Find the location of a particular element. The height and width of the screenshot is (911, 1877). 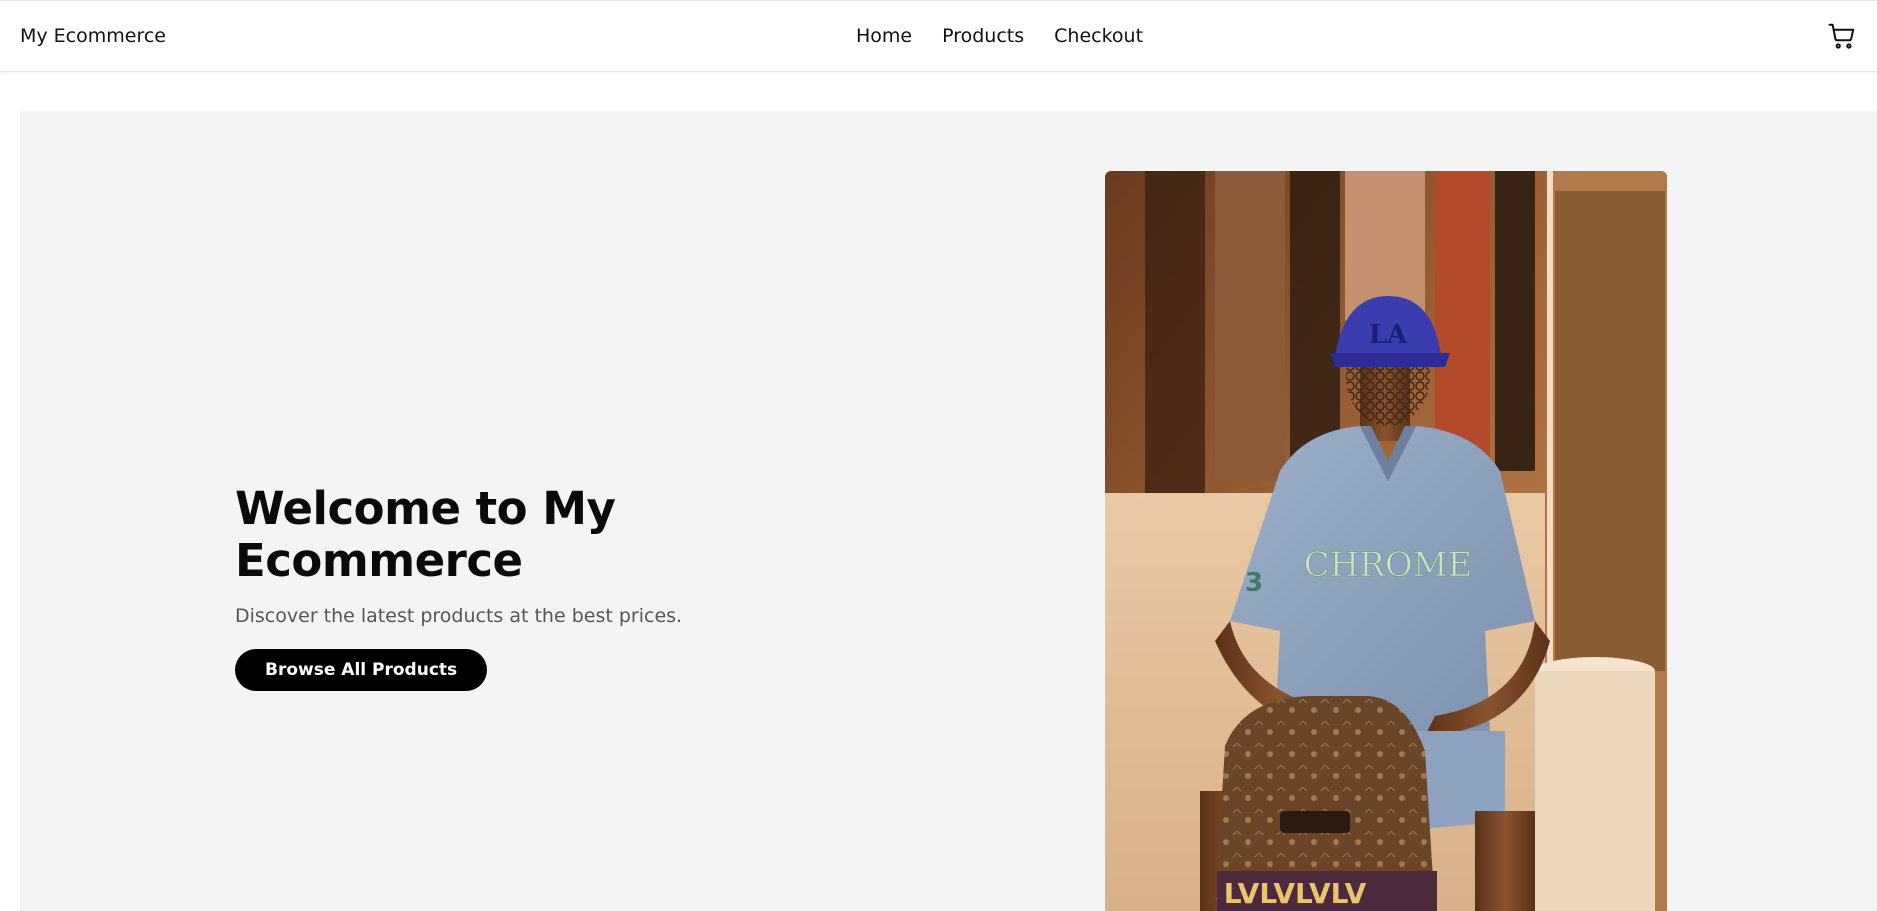

cap-logo-text: LA is located at coordinates (1388, 335).